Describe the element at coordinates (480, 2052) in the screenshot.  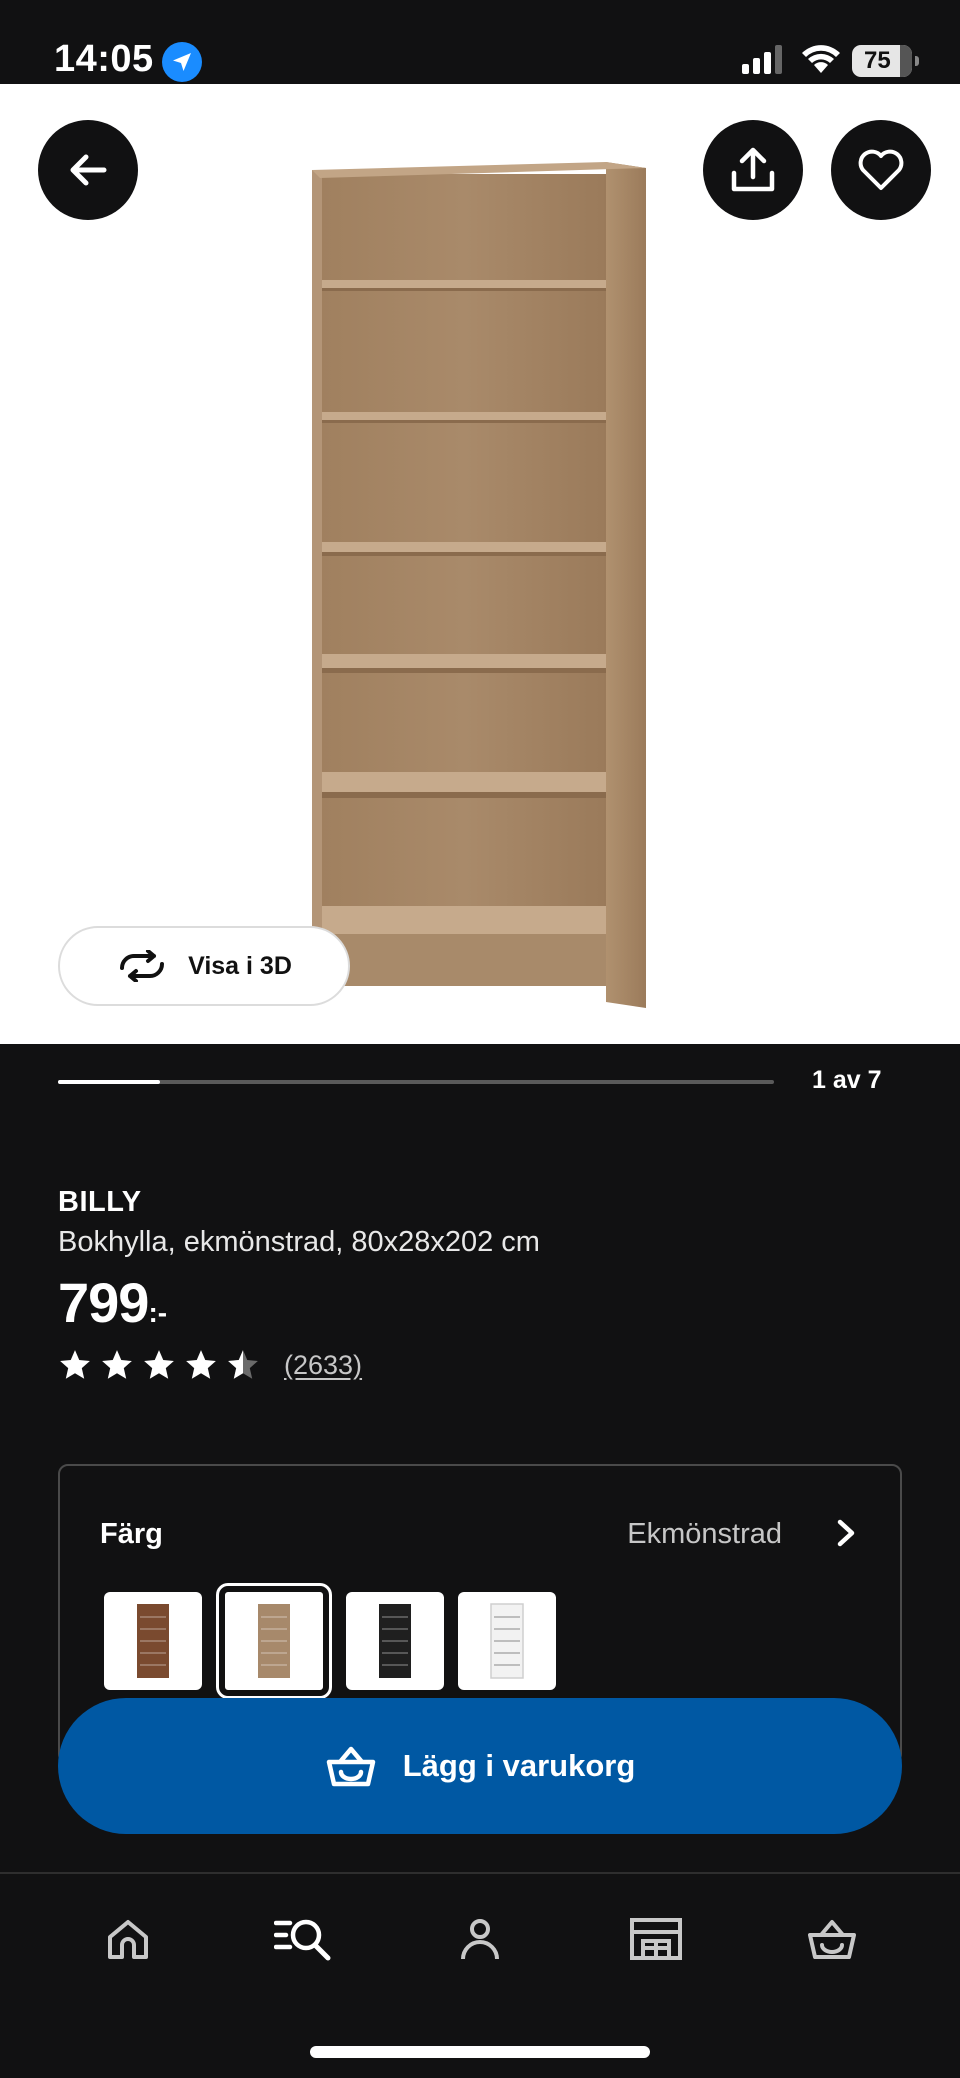
I see `home-indicator` at that location.